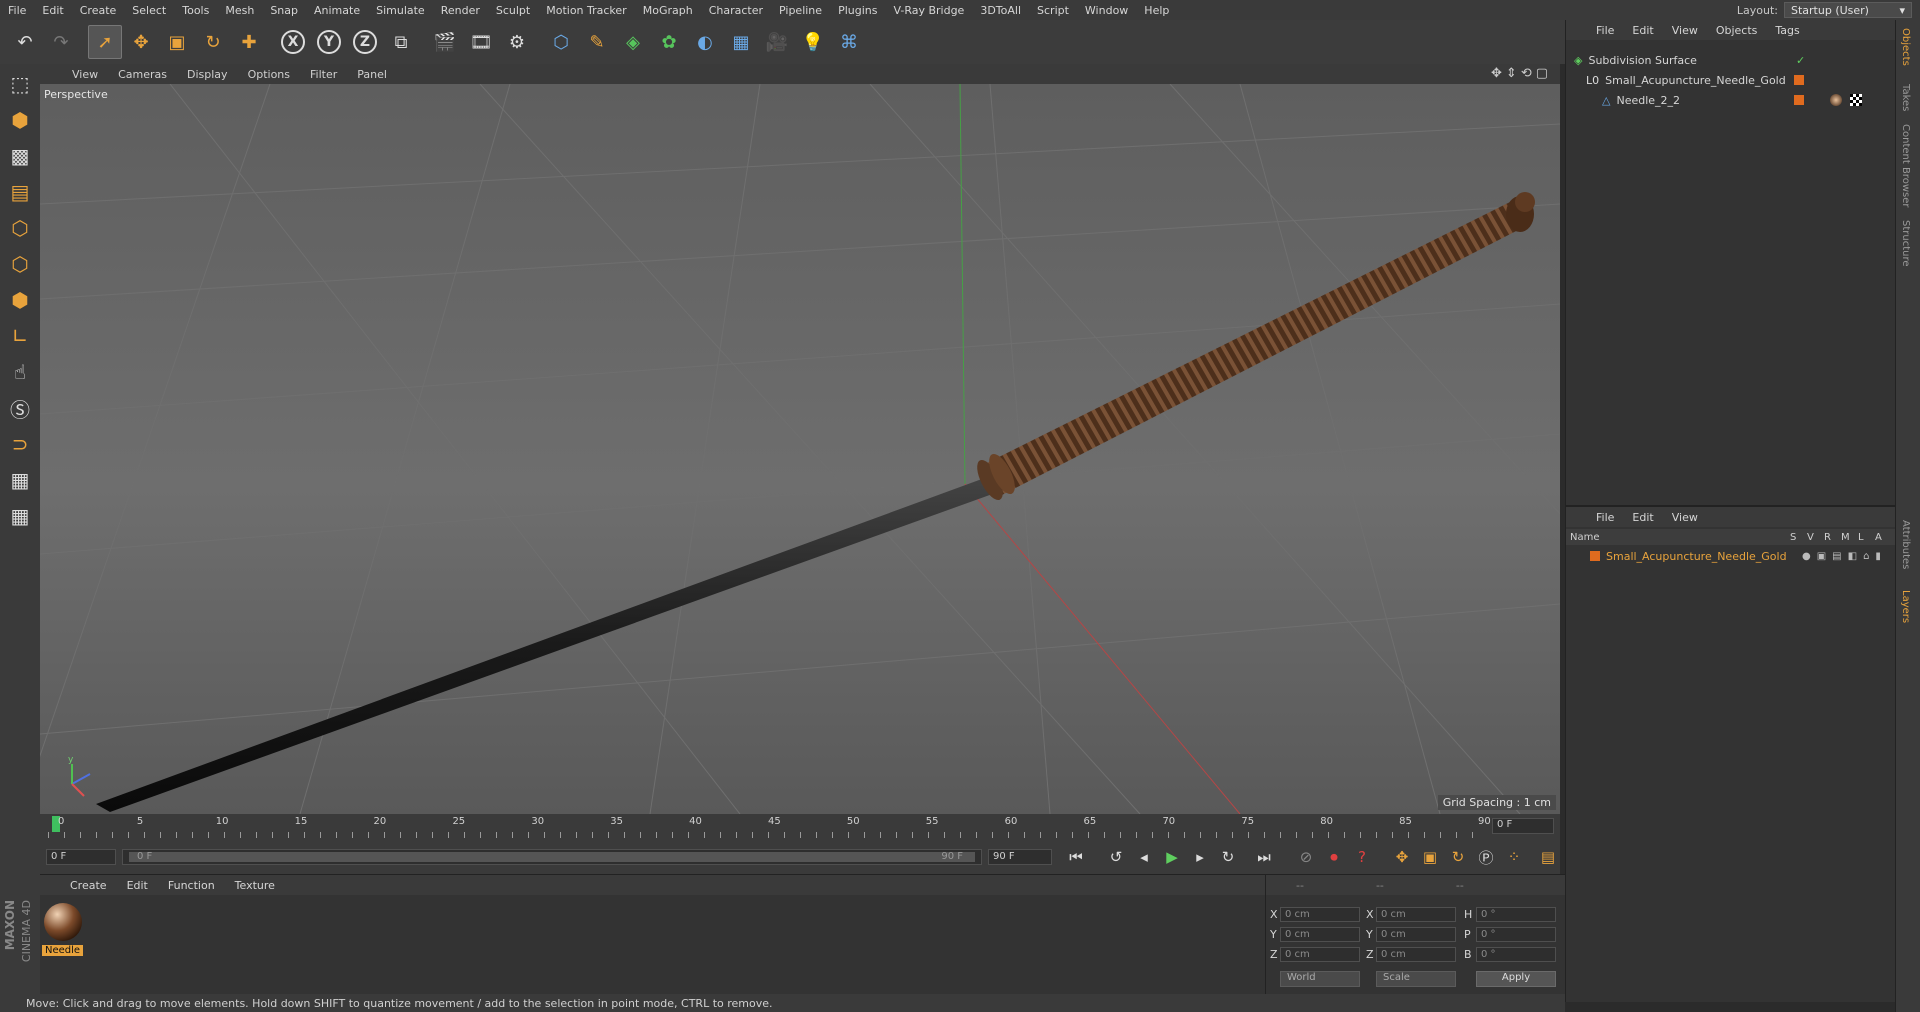 The width and height of the screenshot is (1920, 1012). I want to click on make-editable-icon: ⬚, so click(20, 84).